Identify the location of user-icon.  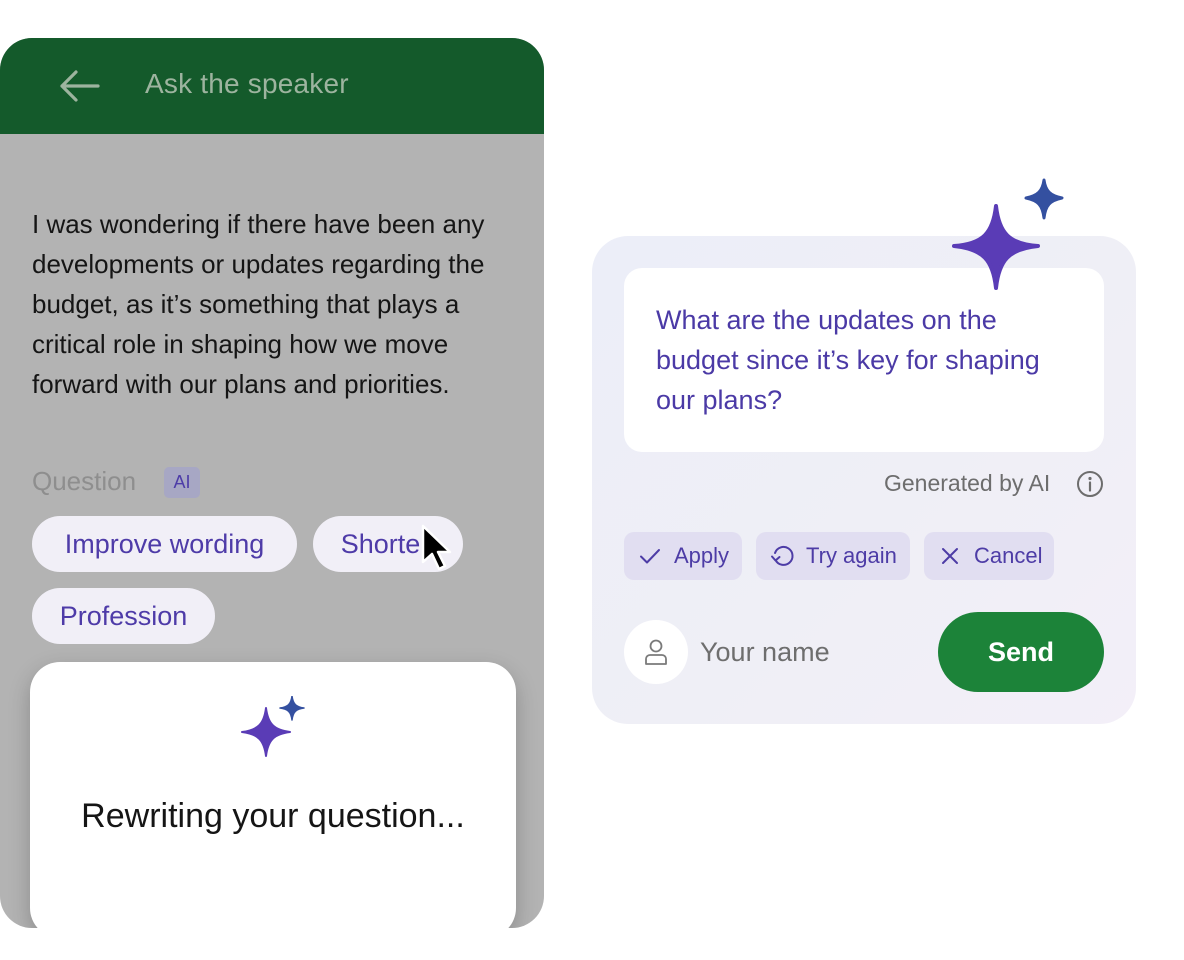
(656, 652).